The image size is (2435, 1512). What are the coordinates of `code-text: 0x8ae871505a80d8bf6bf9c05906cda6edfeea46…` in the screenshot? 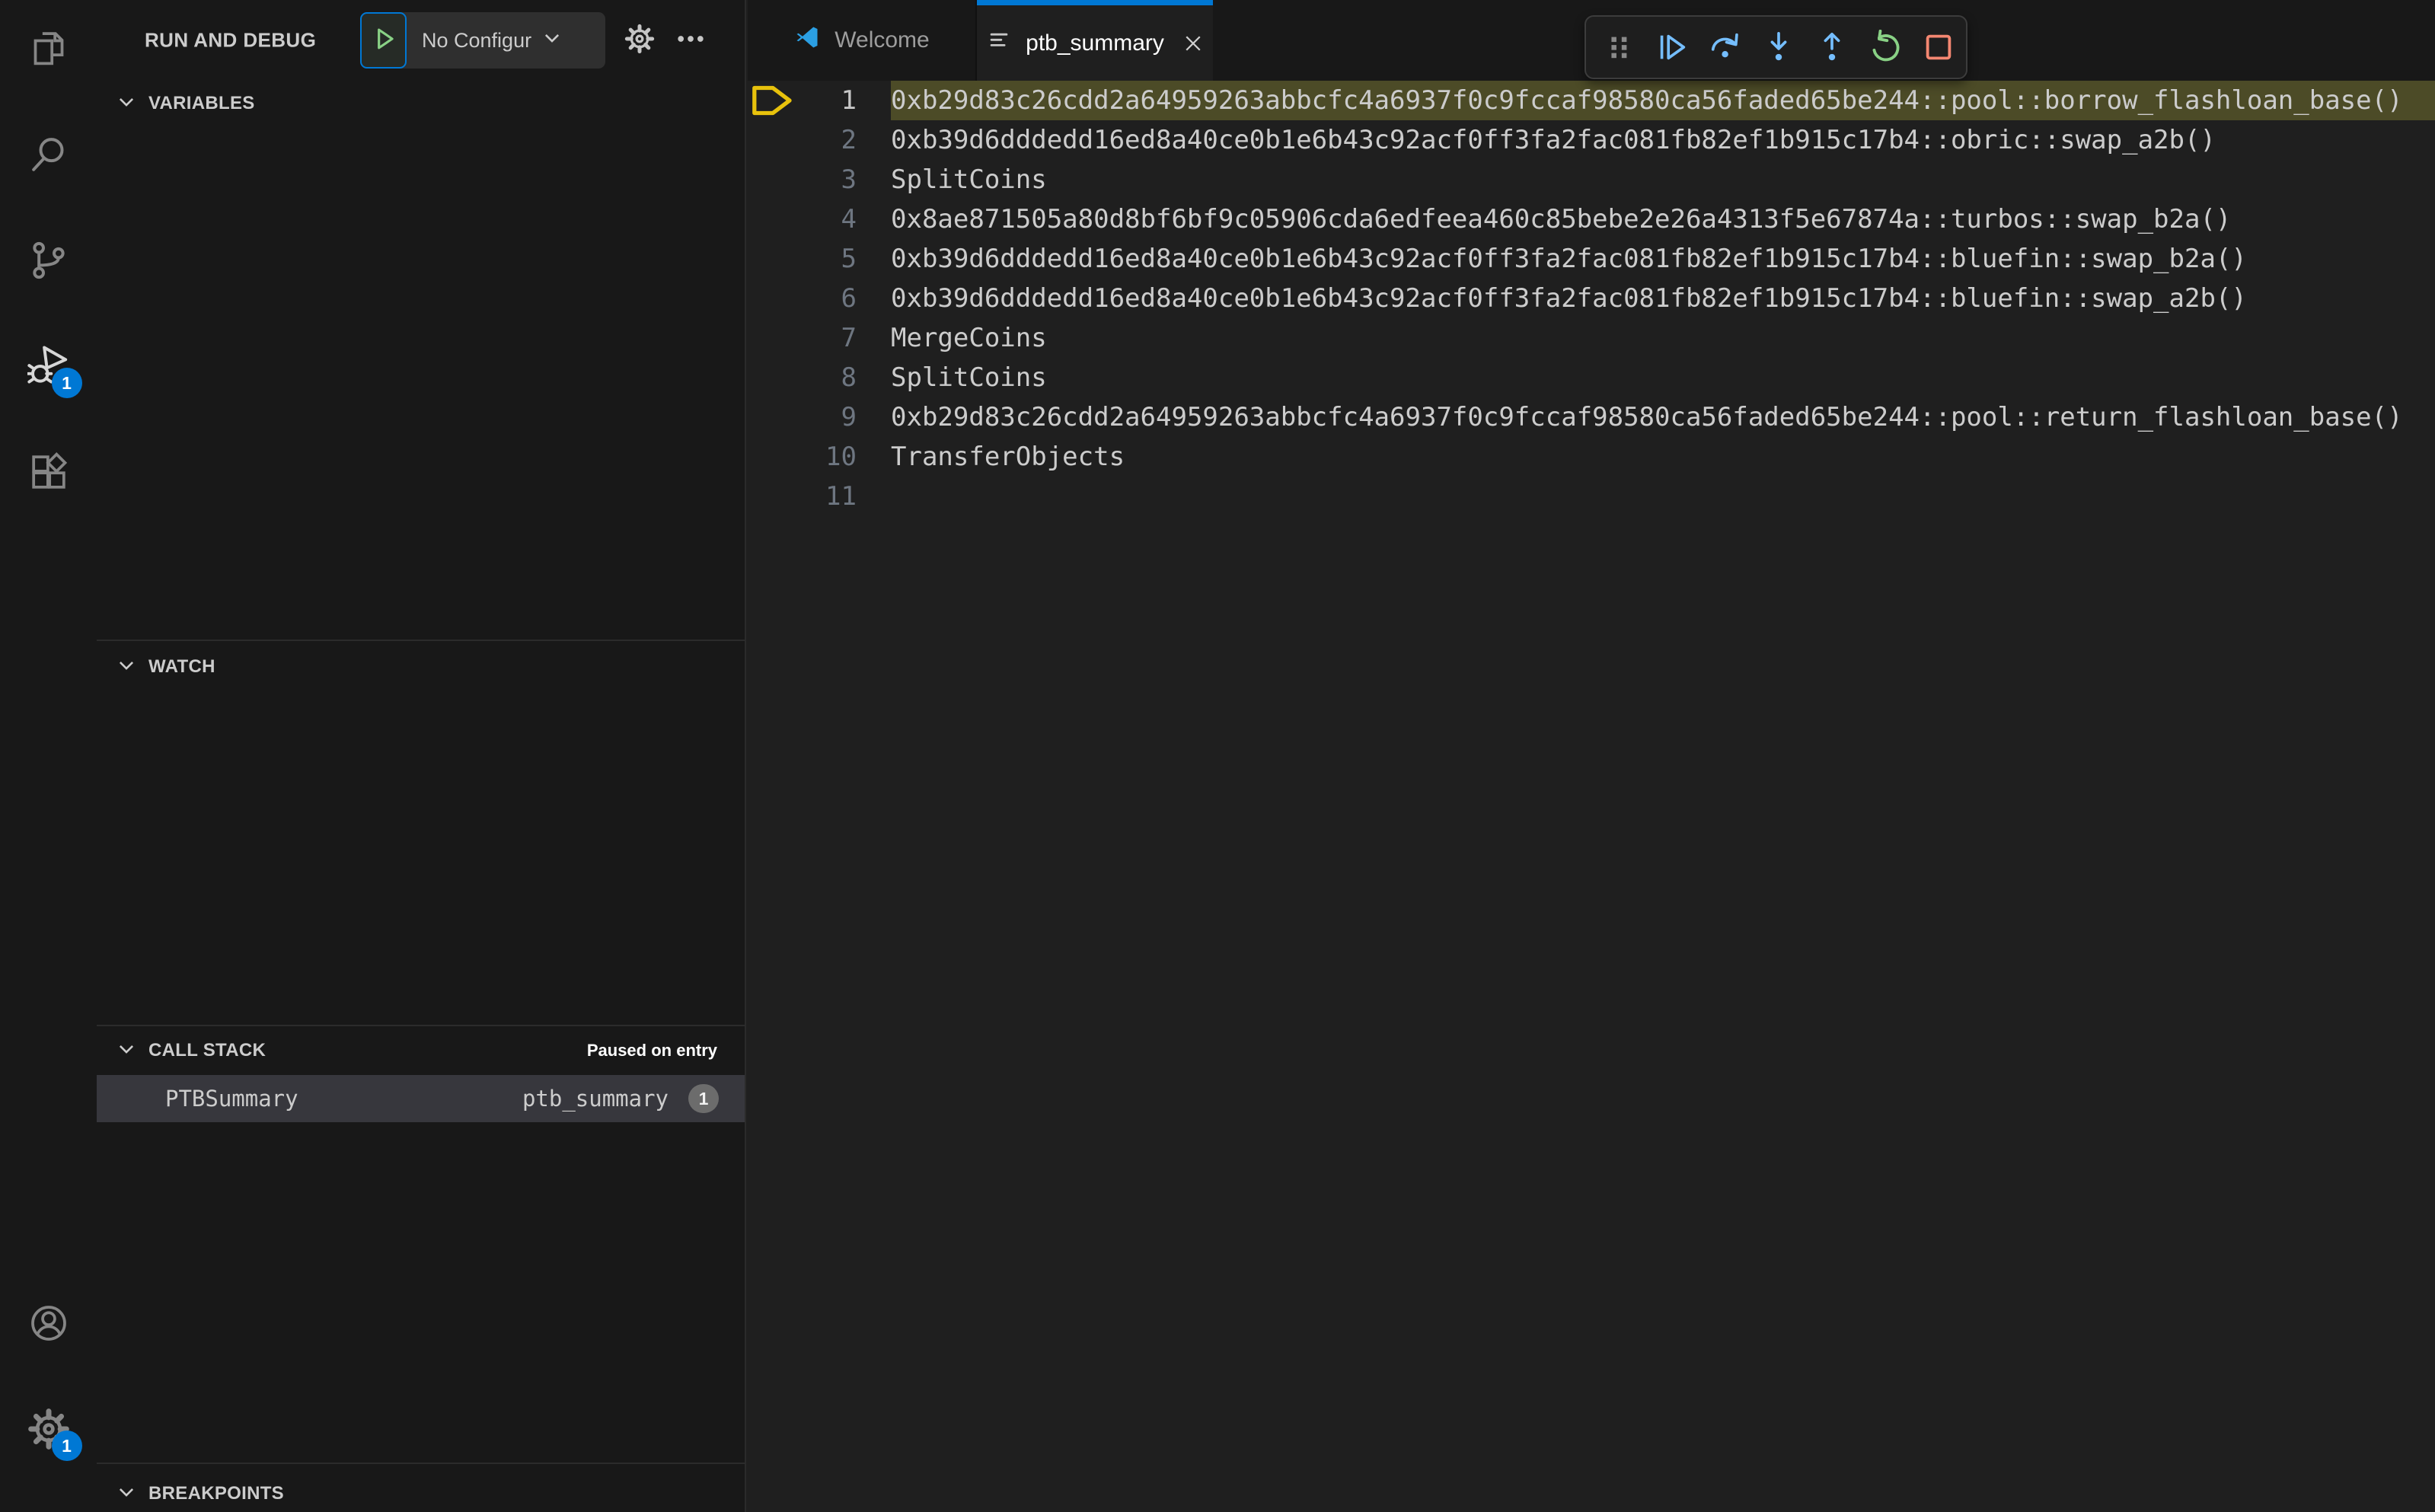 It's located at (1663, 219).